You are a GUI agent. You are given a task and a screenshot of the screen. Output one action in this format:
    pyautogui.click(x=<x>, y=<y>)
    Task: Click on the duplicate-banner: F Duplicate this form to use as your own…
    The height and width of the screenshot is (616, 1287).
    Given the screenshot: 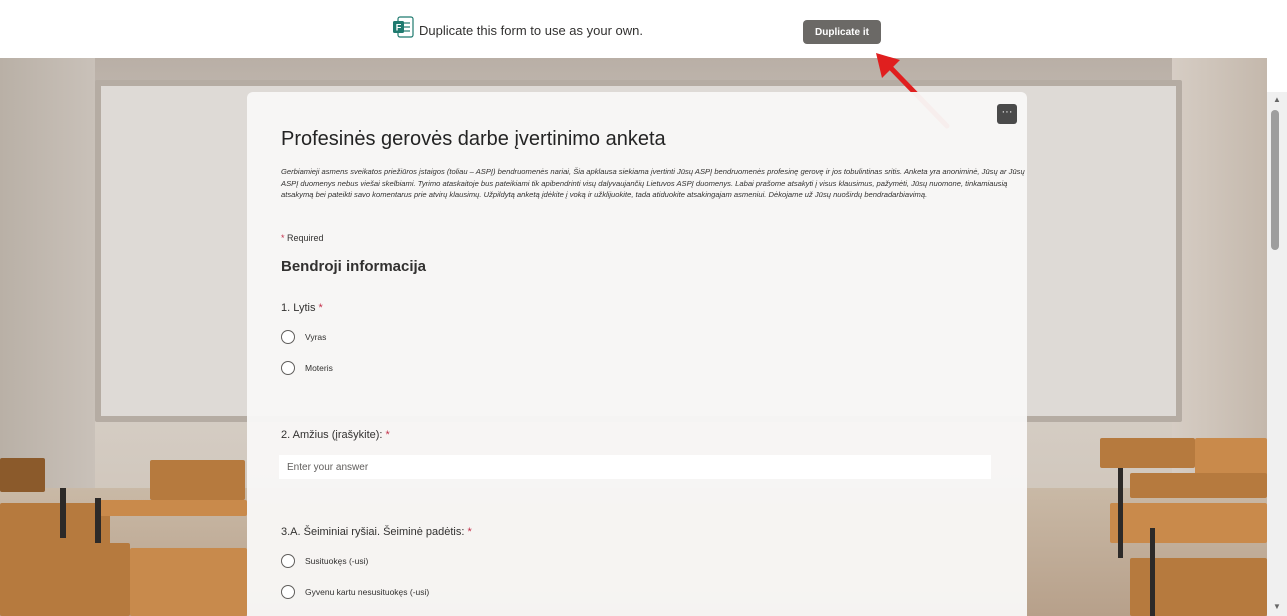 What is the action you would take?
    pyautogui.click(x=643, y=29)
    